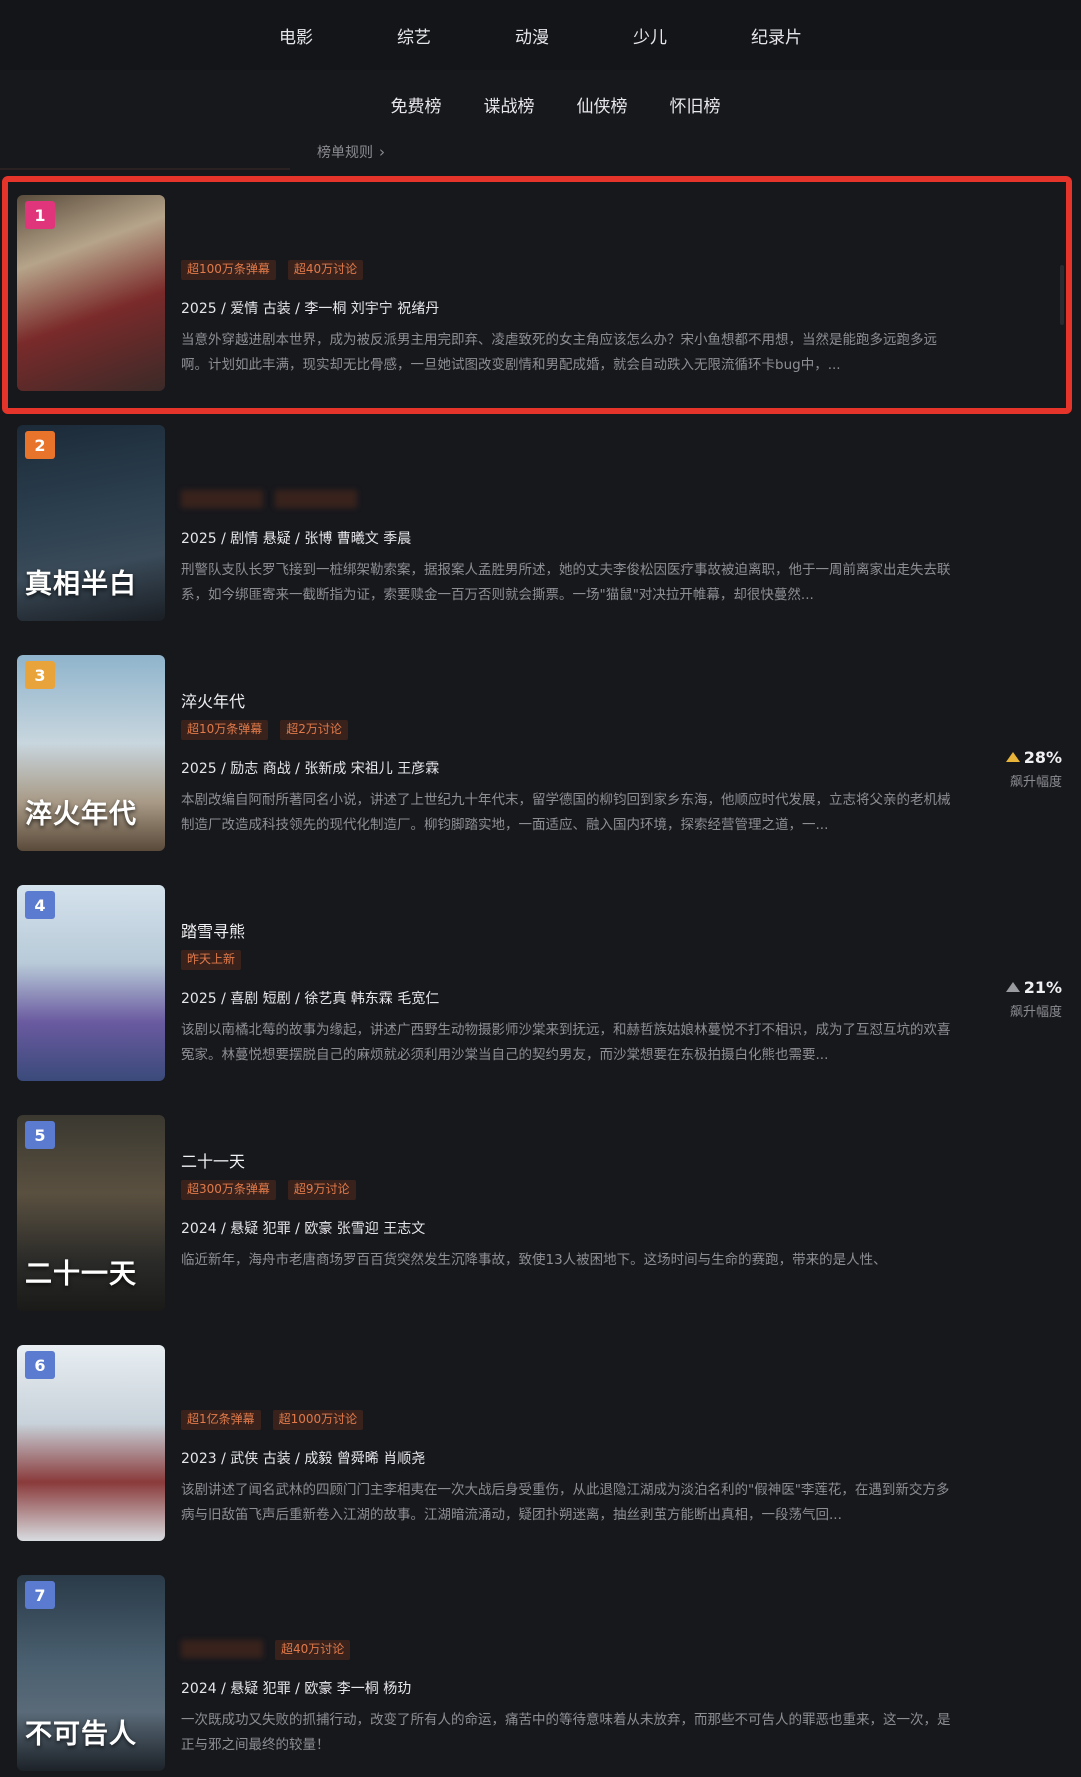 Image resolution: width=1081 pixels, height=1777 pixels. What do you see at coordinates (571, 270) in the screenshot?
I see `tag-group: 超100万条弹幕 超40万讨论` at bounding box center [571, 270].